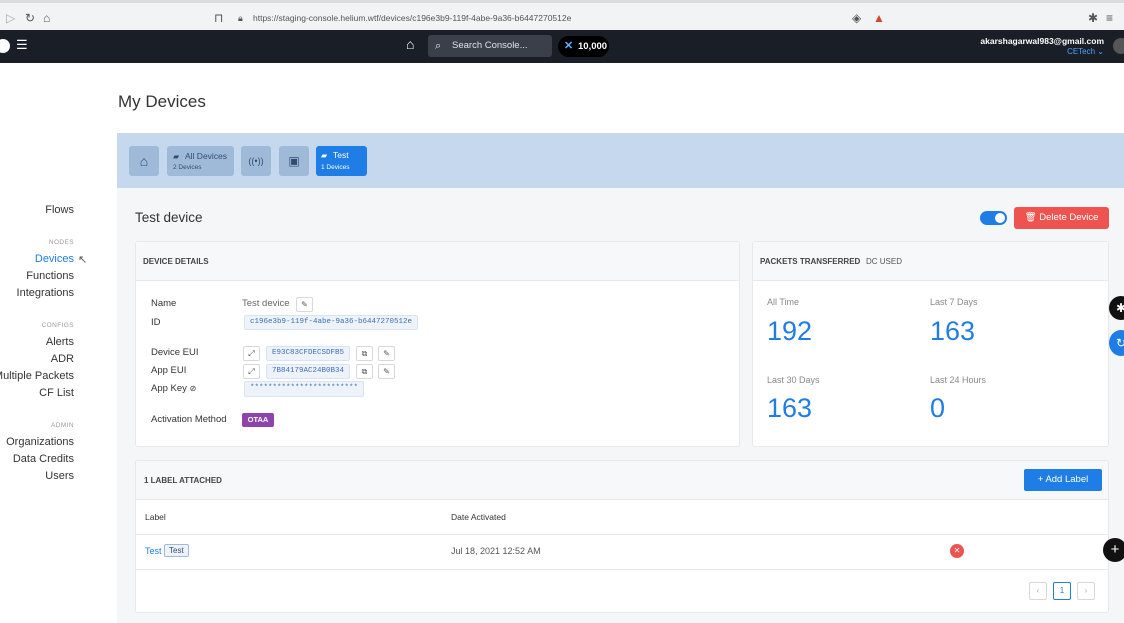  I want to click on sidebar-item-adr: ADR, so click(62, 359).